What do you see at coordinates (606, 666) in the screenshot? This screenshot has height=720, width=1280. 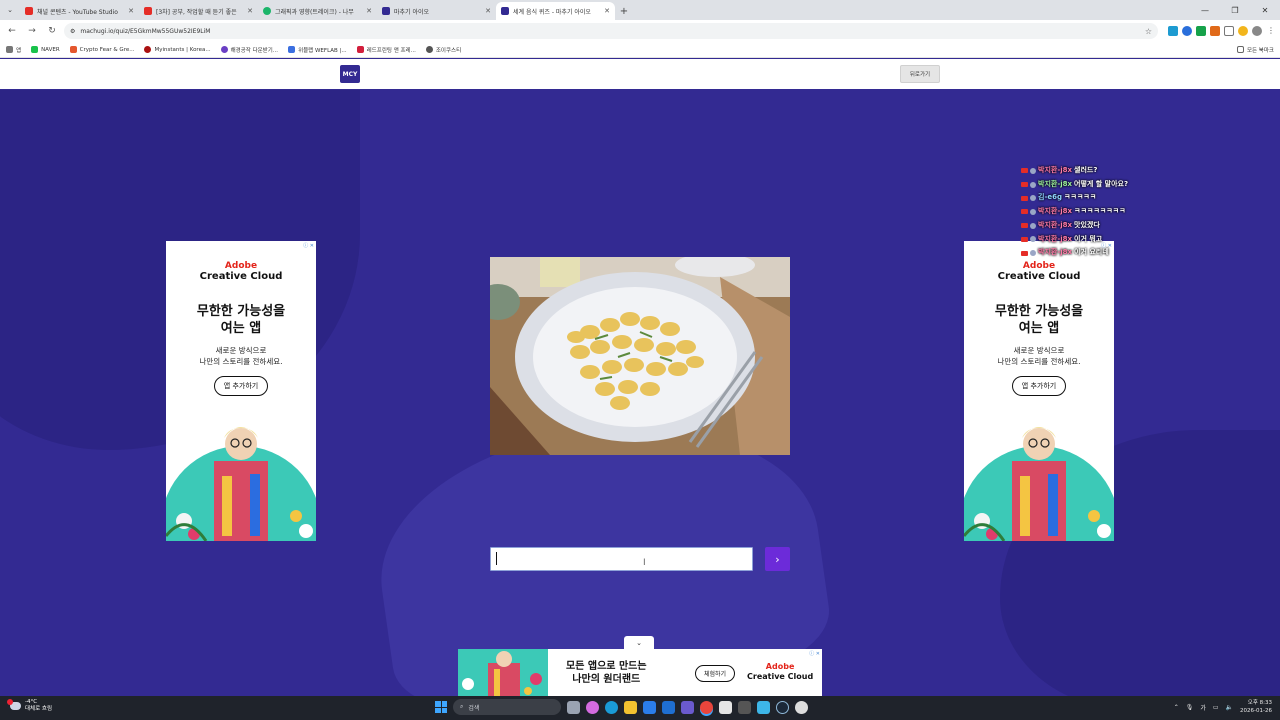 I see `ad-headline-line: 모든 앱으로 만드는` at bounding box center [606, 666].